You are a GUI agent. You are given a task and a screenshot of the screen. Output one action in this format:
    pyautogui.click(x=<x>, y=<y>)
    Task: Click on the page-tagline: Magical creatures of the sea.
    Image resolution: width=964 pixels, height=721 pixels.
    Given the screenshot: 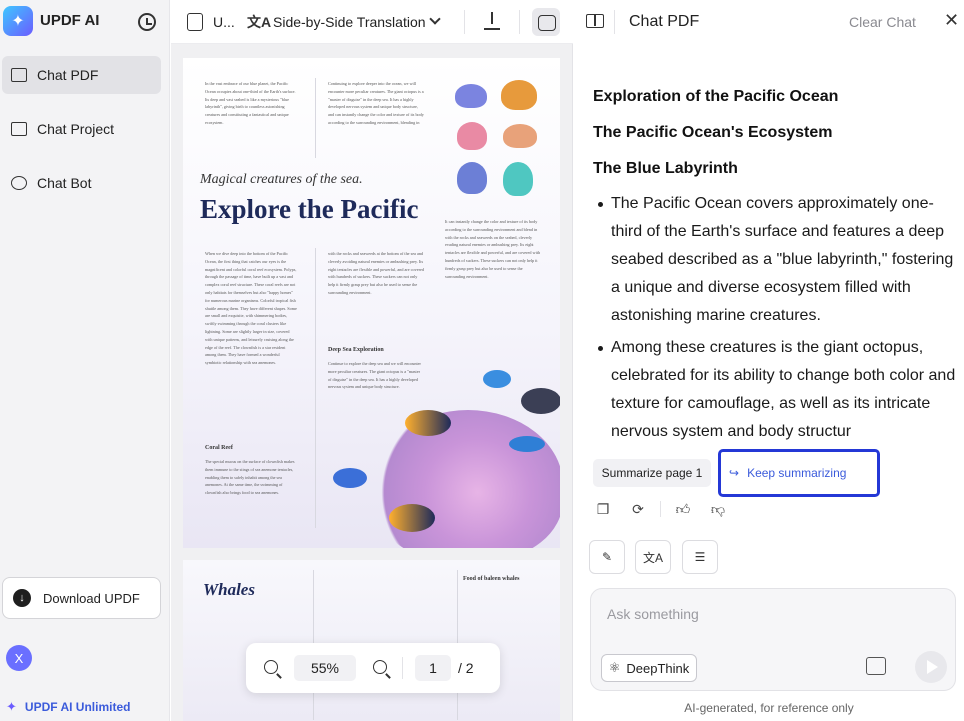 What is the action you would take?
    pyautogui.click(x=281, y=179)
    